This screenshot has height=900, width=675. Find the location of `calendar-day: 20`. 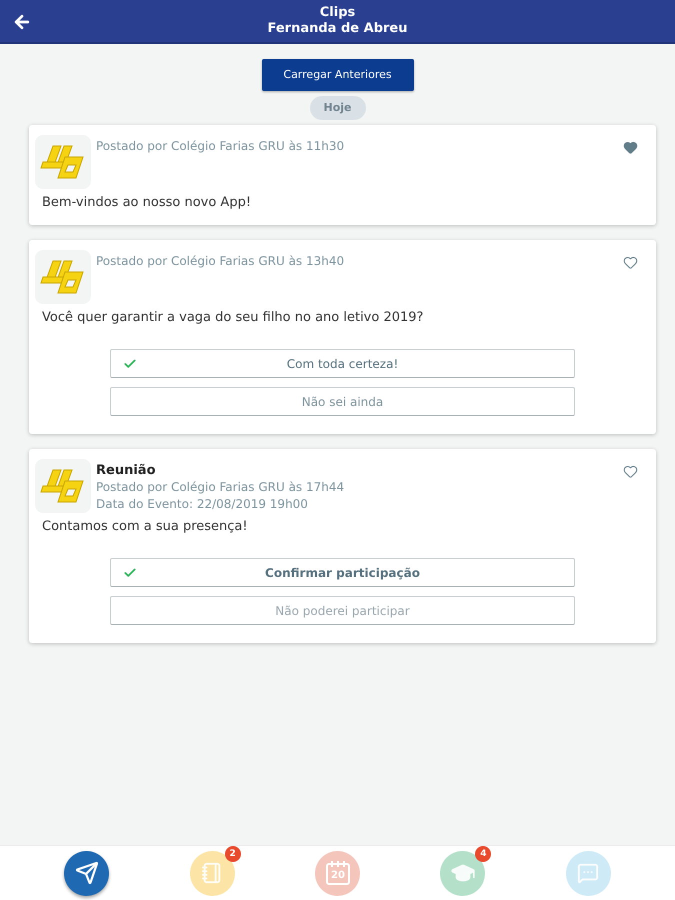

calendar-day: 20 is located at coordinates (337, 876).